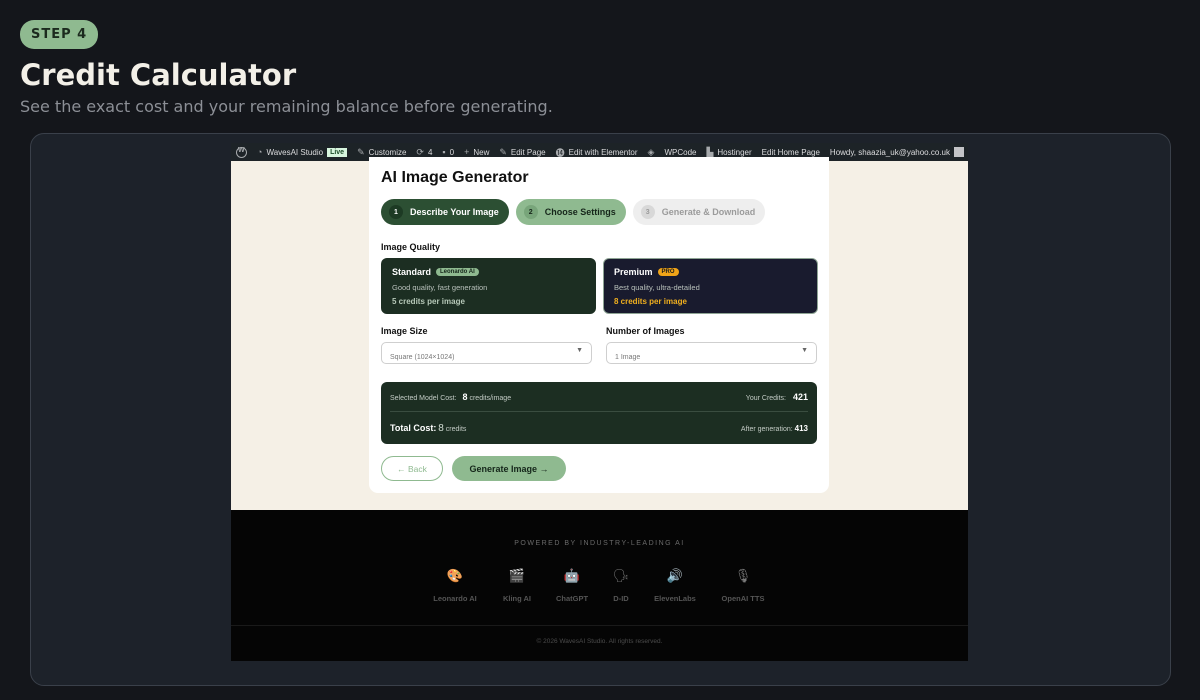 The image size is (1200, 700). I want to click on generate-button: Generate Image →, so click(509, 468).